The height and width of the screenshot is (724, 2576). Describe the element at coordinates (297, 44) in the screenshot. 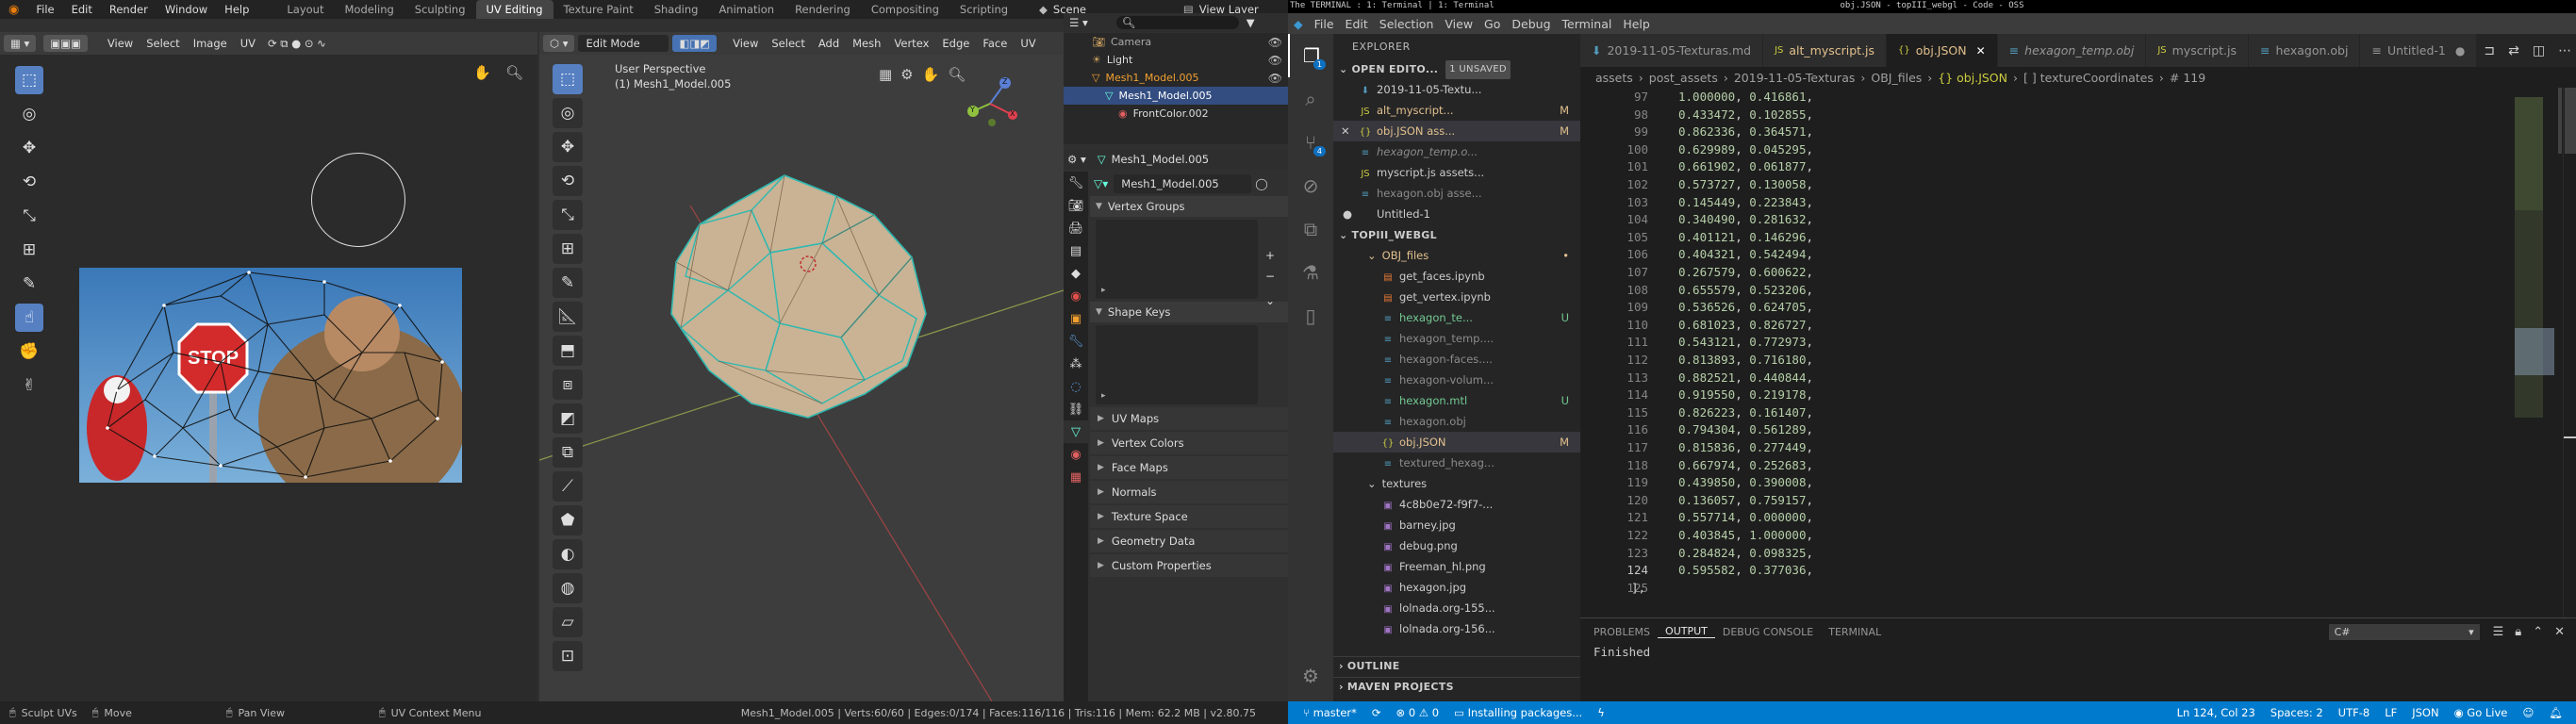

I see `uv-sync-icon: ⟳ ⧉ ● ⊙ ∿` at that location.